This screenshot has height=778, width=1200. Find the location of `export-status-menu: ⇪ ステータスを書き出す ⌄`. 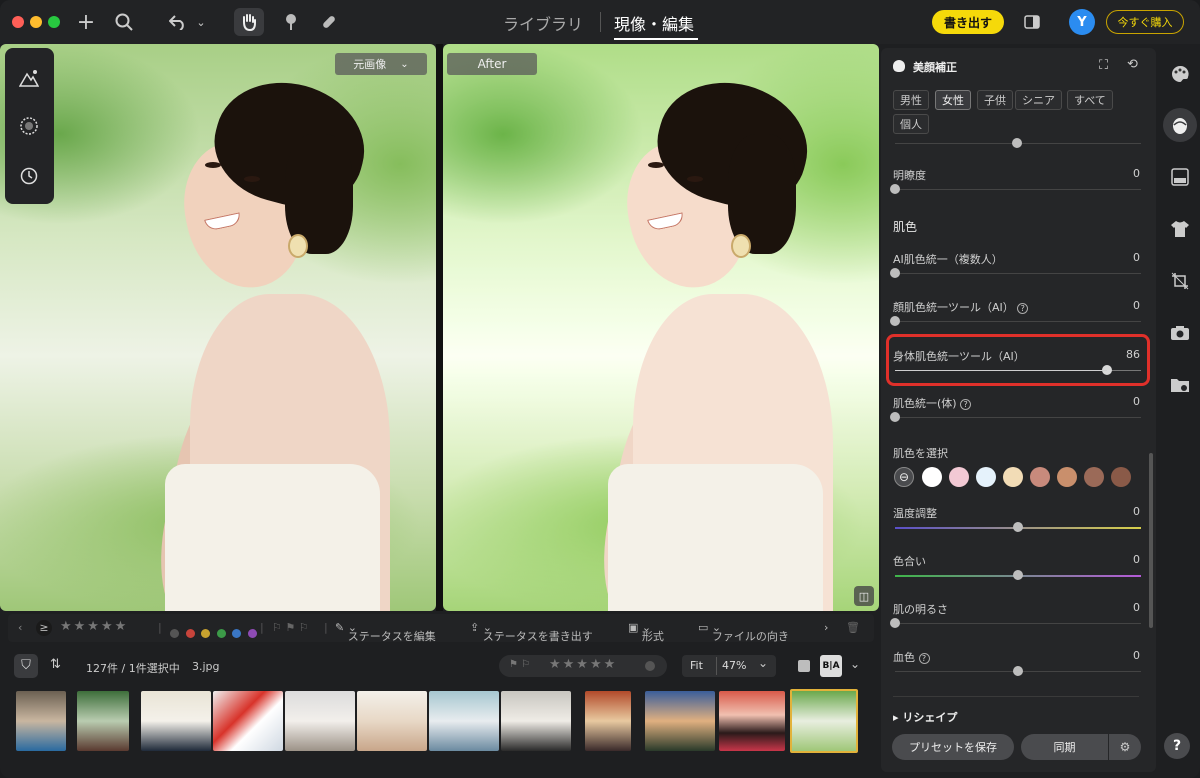

export-status-menu: ⇪ ステータスを書き出す ⌄ is located at coordinates (531, 632).